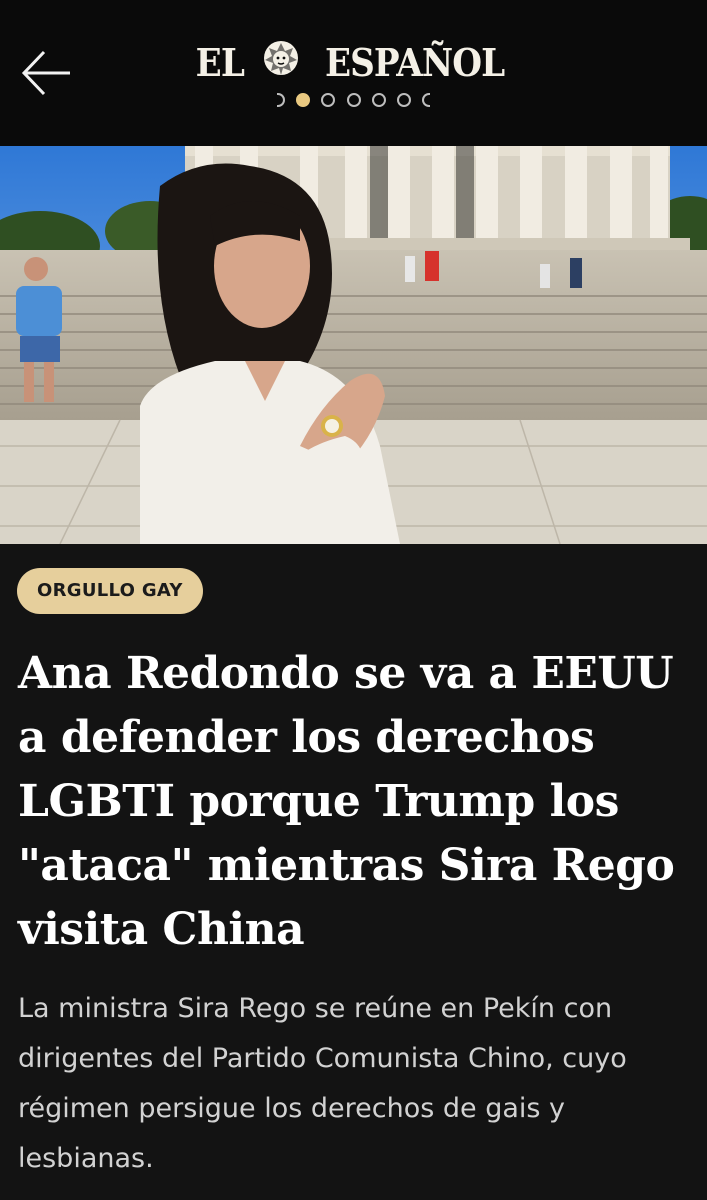 The width and height of the screenshot is (707, 1200). I want to click on carousel-indicator, so click(353, 98).